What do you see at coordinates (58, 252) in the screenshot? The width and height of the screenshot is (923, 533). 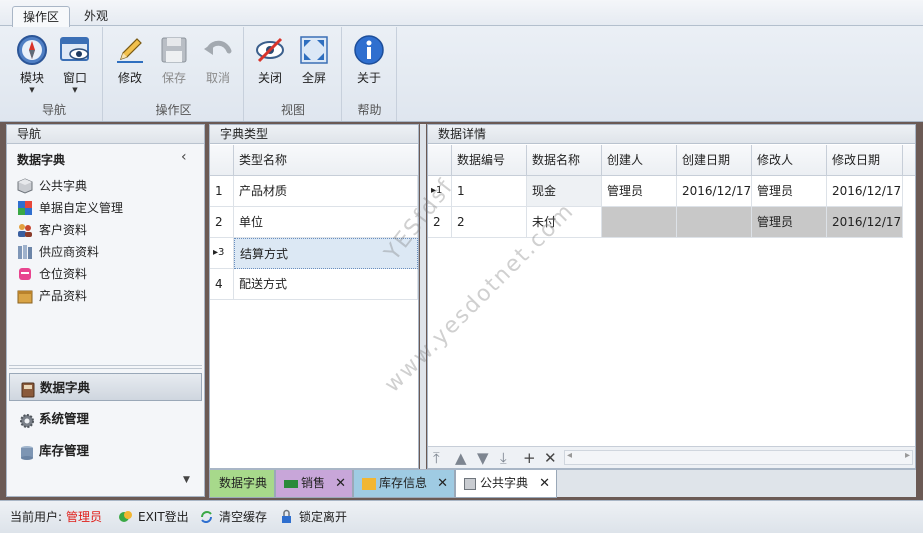 I see `nav-item-suppliers: 供应商资料` at bounding box center [58, 252].